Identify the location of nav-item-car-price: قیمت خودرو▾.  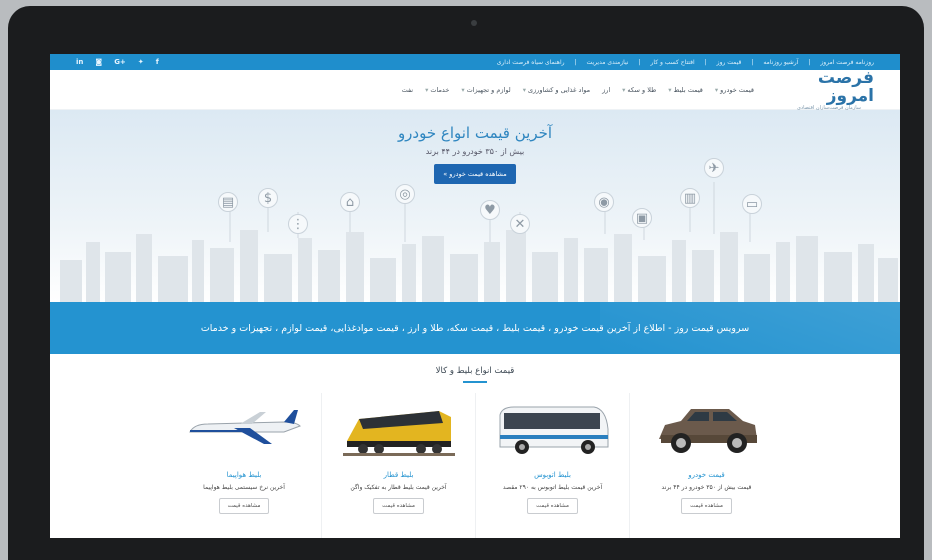
(734, 90).